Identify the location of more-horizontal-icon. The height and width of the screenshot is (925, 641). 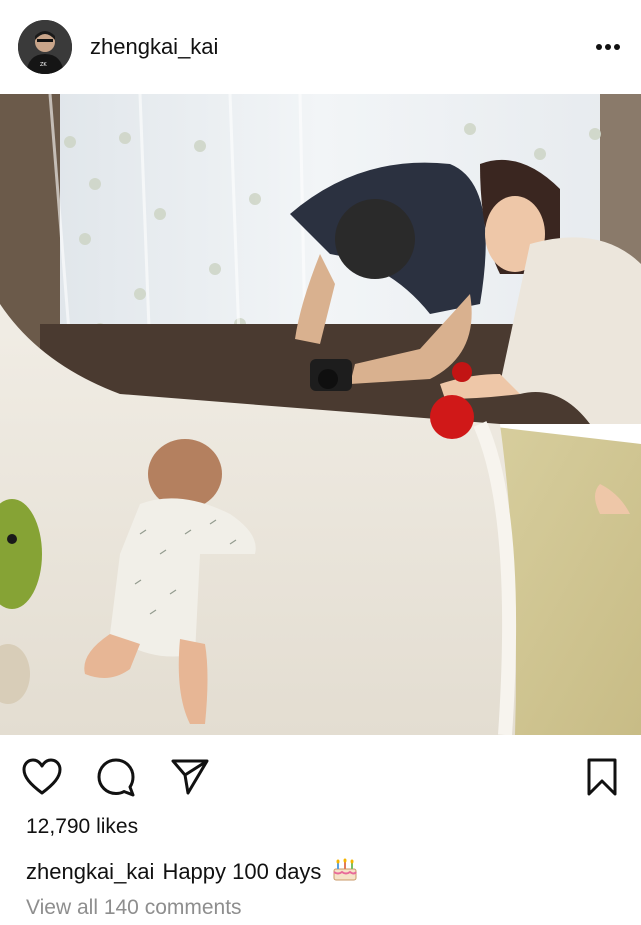
(608, 47).